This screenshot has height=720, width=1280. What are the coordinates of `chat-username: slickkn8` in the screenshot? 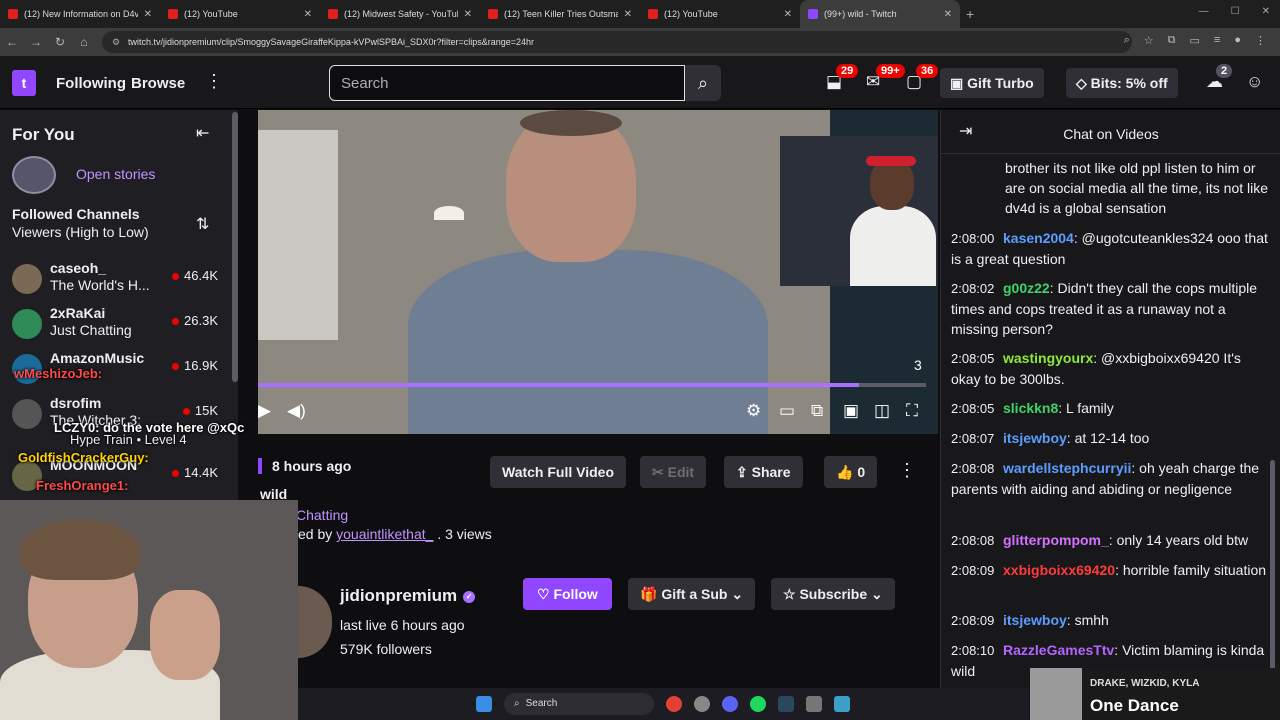 It's located at (1030, 408).